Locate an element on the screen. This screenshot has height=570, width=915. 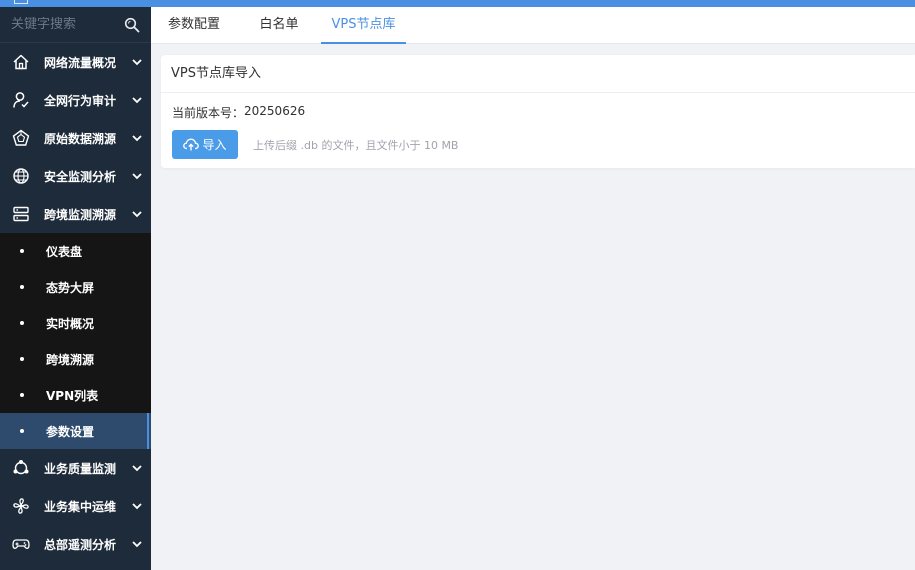
sidebar-item-quality-monitor: 业务质量监测 is located at coordinates (75, 468).